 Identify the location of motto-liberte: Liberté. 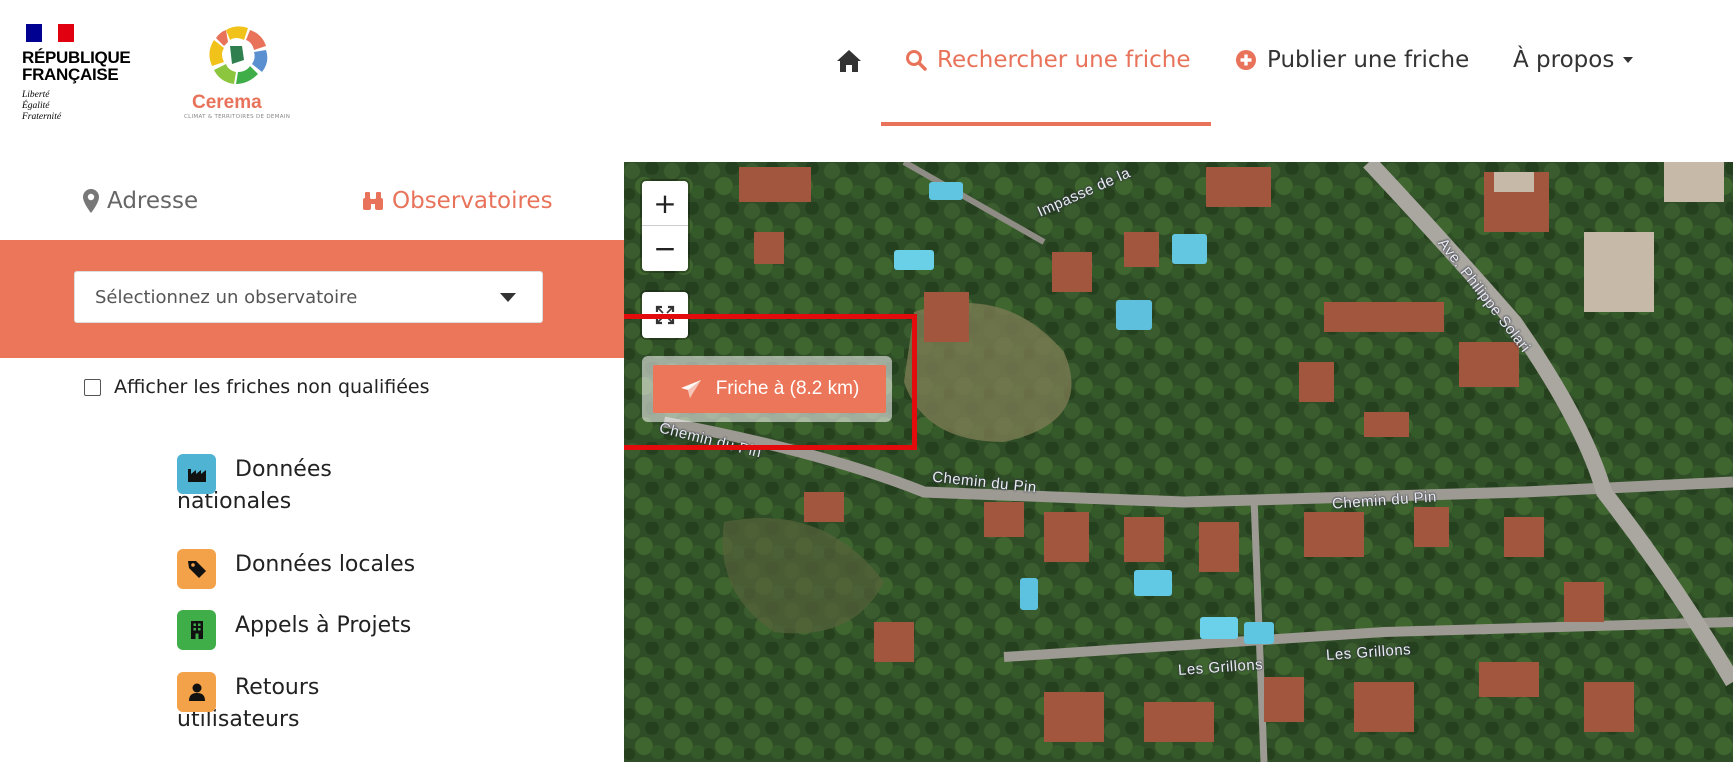
(36, 95).